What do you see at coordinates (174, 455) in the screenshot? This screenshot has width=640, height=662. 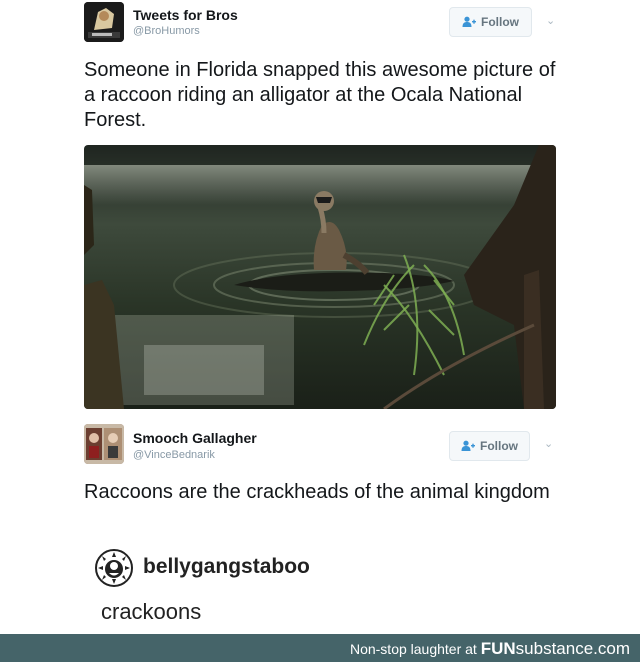 I see `user-handle: @VinceBednarik` at bounding box center [174, 455].